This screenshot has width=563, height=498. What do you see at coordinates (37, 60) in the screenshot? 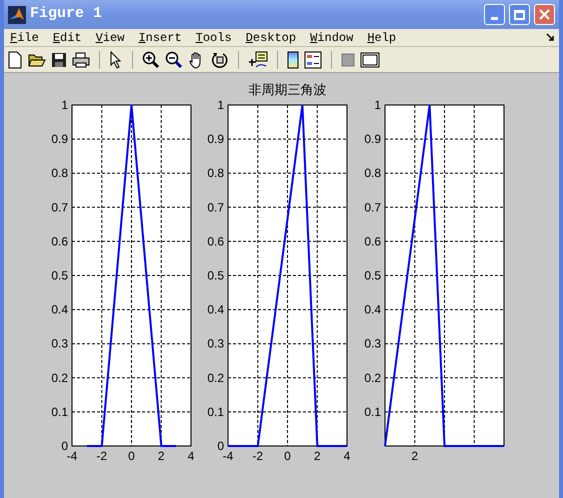
I see `open-folder-icon` at bounding box center [37, 60].